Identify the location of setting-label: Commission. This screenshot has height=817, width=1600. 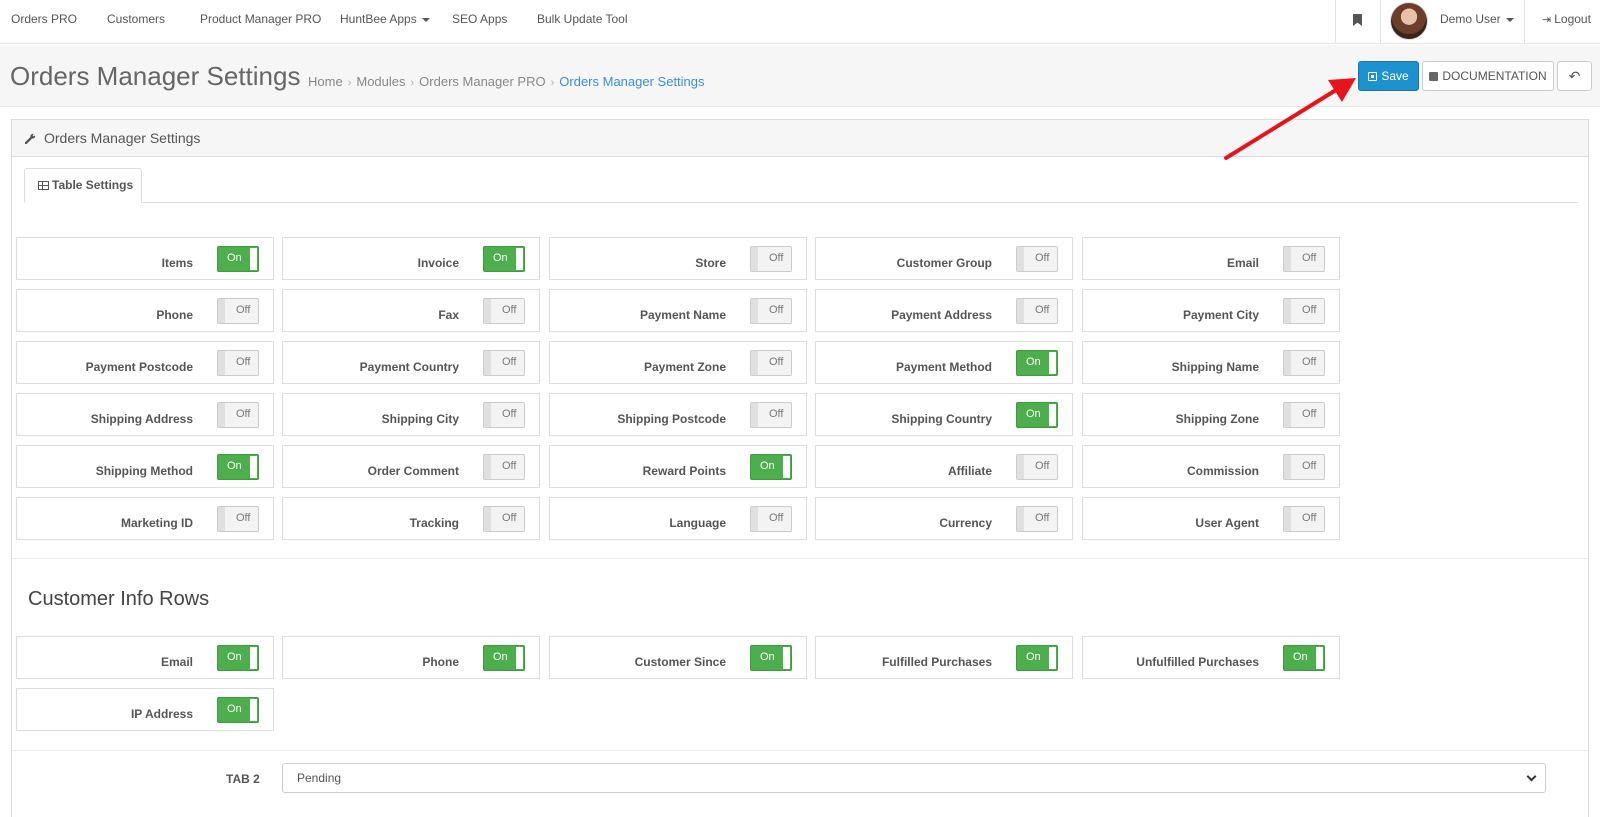
(1222, 471).